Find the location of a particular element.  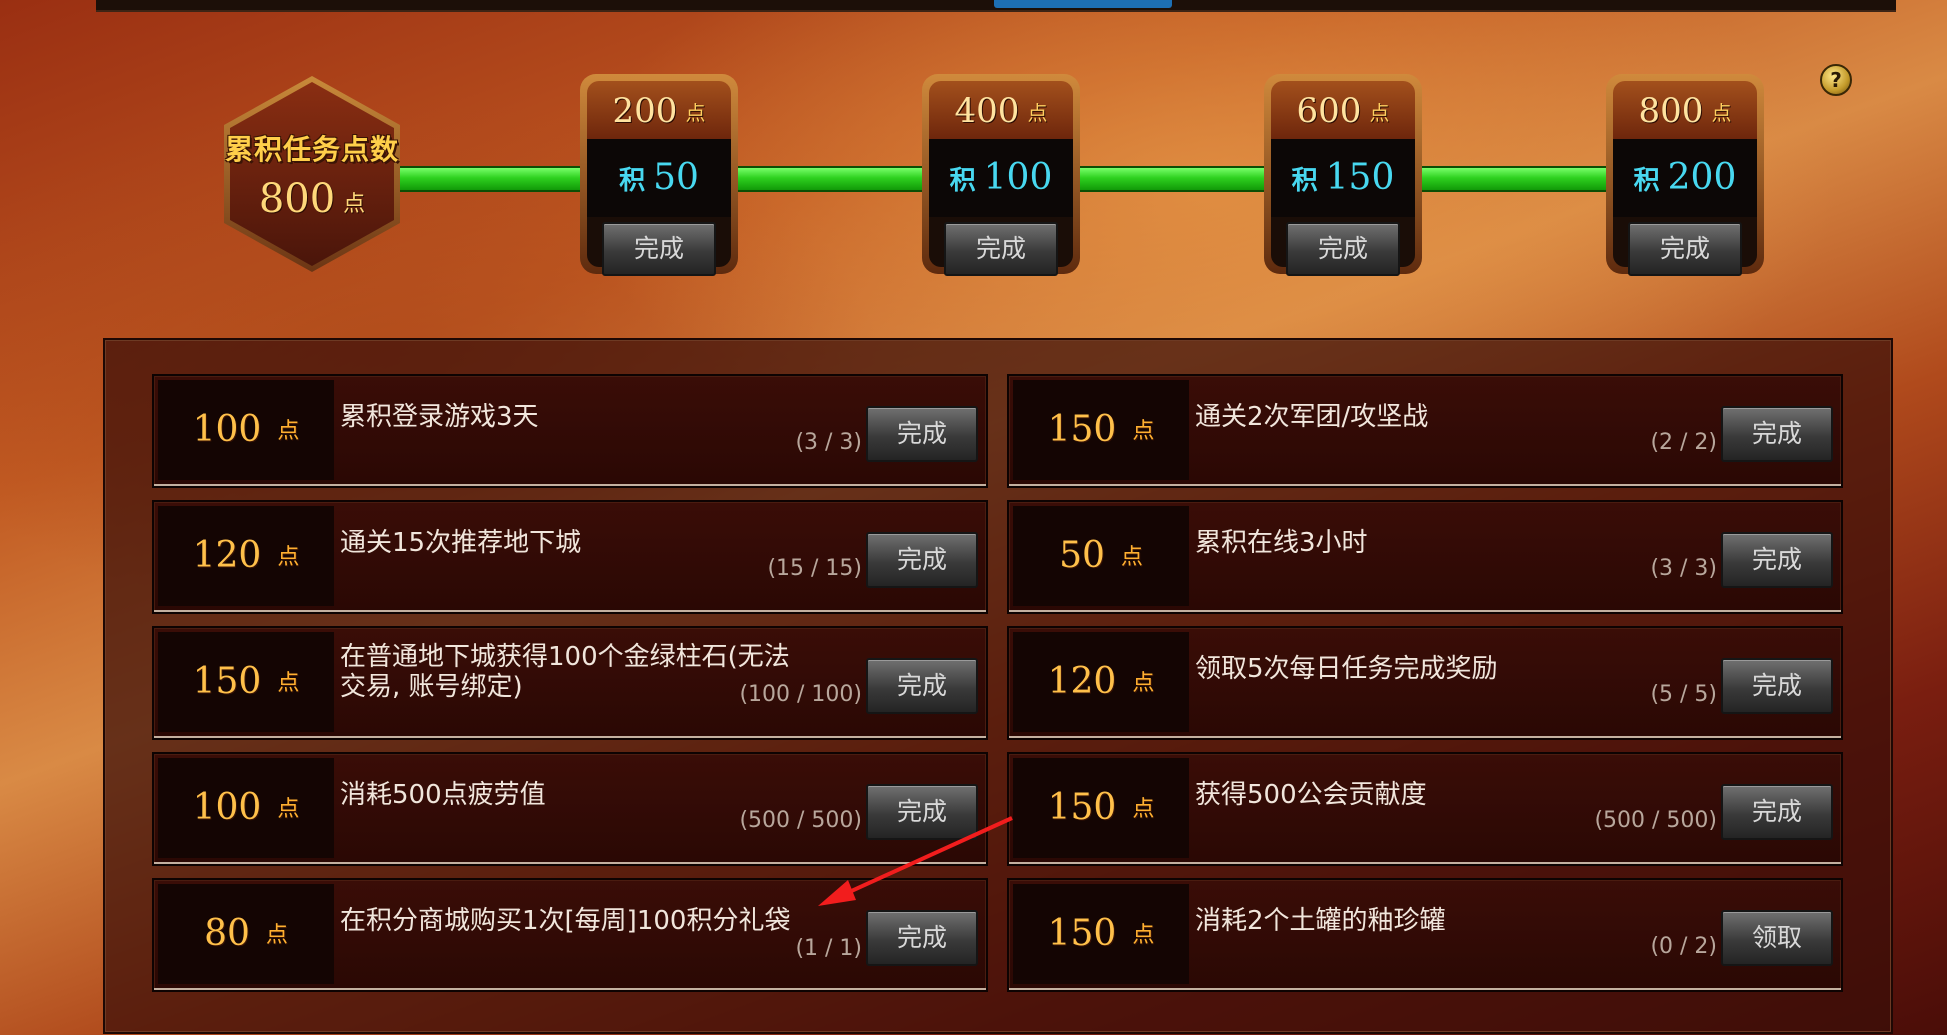

milestone-points: 600 点 is located at coordinates (1343, 111).